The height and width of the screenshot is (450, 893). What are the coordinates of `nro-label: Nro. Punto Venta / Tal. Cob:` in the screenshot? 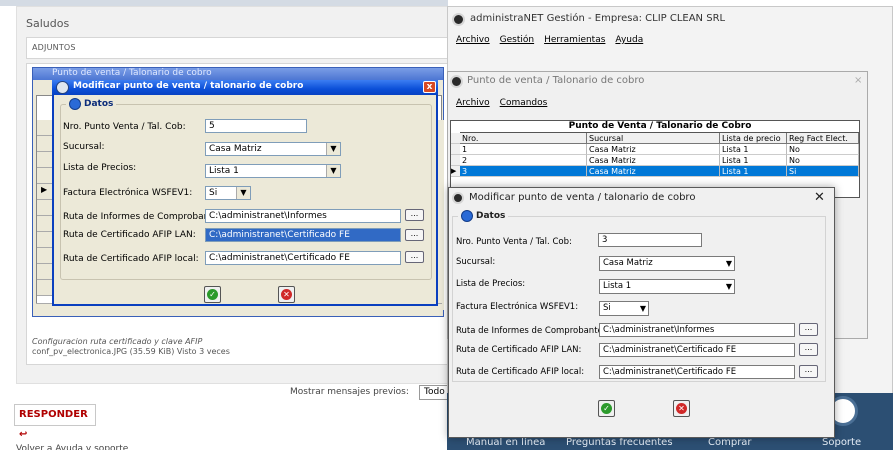 It's located at (124, 127).